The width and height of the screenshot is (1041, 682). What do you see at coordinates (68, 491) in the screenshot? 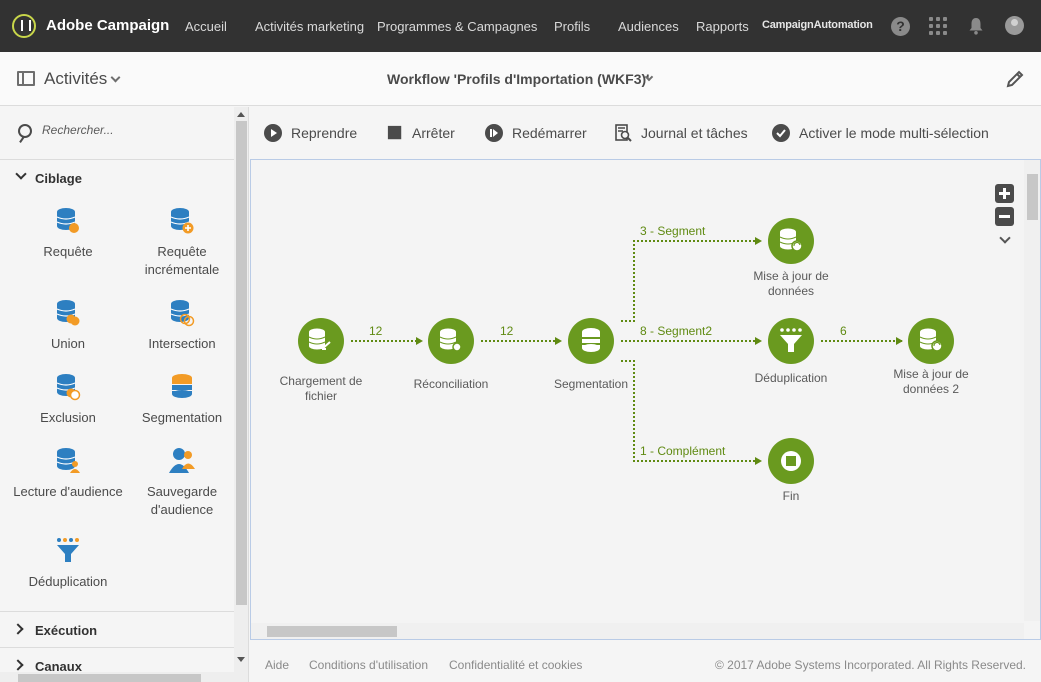
I see `activity-label: Lecture d'audience` at bounding box center [68, 491].